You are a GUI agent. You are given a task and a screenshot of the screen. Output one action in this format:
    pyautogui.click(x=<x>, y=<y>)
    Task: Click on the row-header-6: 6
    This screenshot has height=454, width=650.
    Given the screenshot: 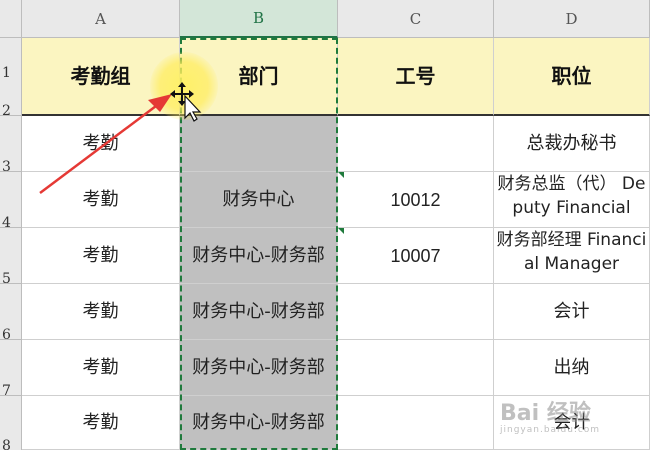 What is the action you would take?
    pyautogui.click(x=11, y=313)
    